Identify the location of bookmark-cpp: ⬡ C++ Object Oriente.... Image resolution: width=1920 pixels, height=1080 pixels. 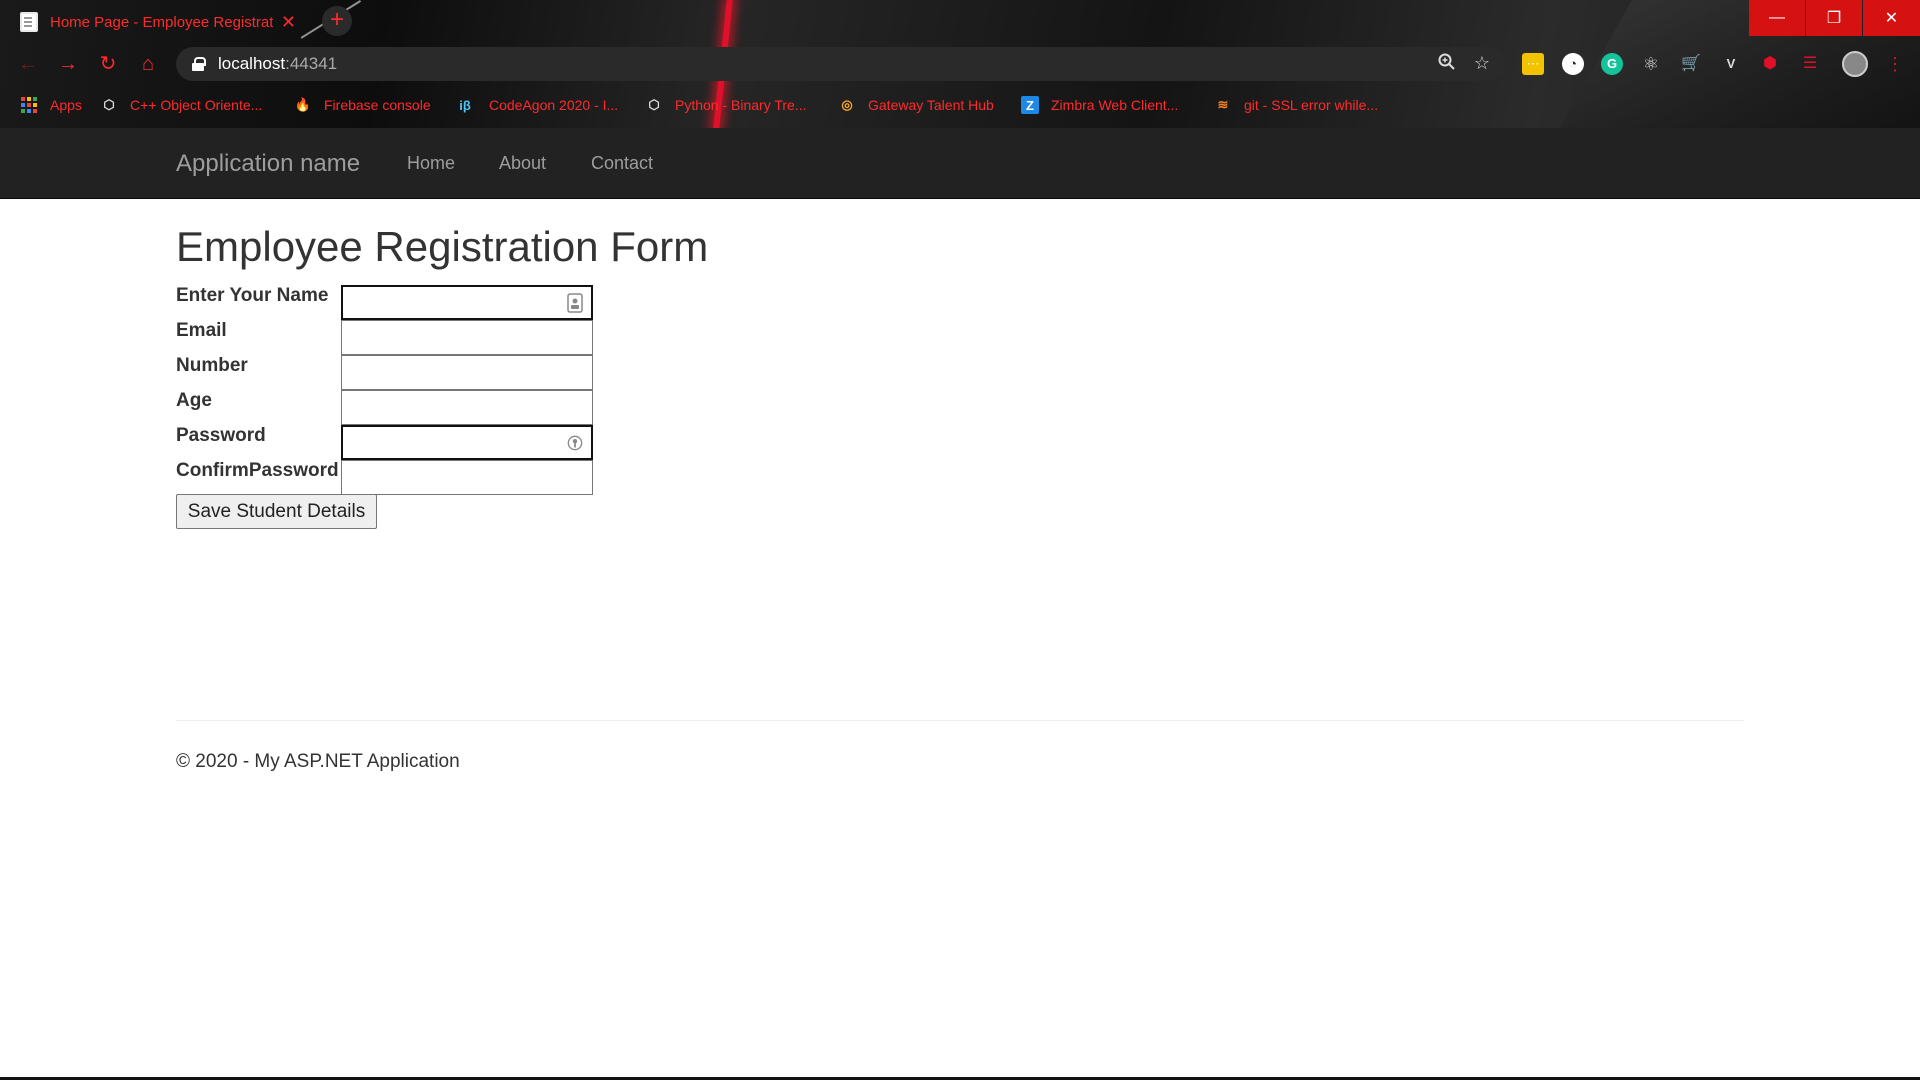
(181, 105).